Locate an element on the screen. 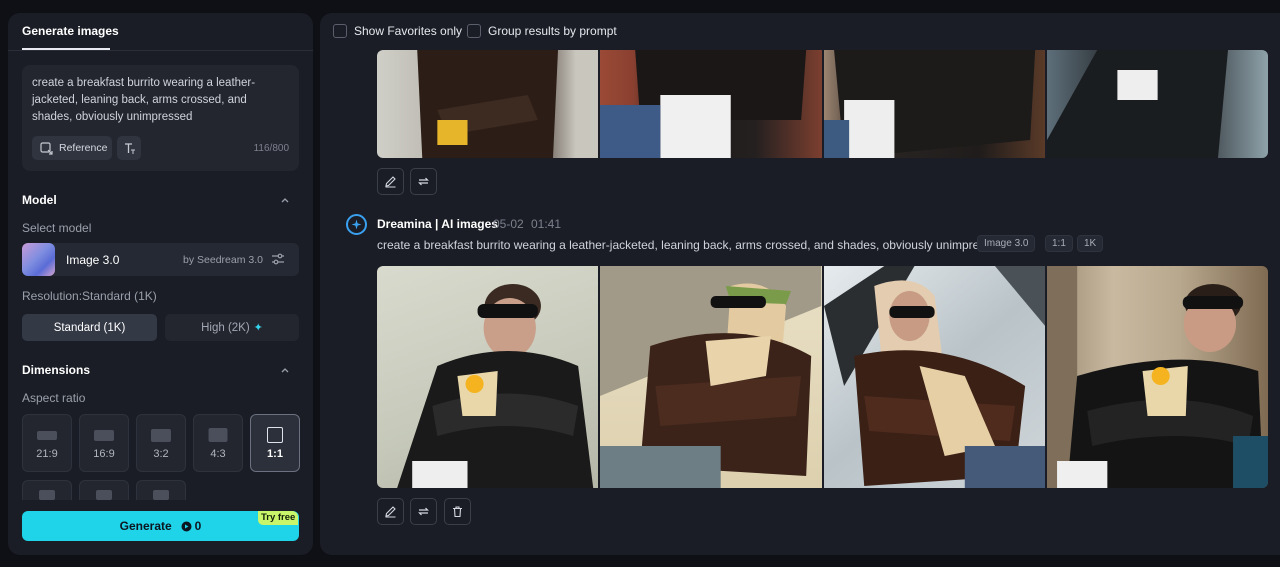 The height and width of the screenshot is (567, 1280). ratio-label: 16:9 is located at coordinates (104, 454).